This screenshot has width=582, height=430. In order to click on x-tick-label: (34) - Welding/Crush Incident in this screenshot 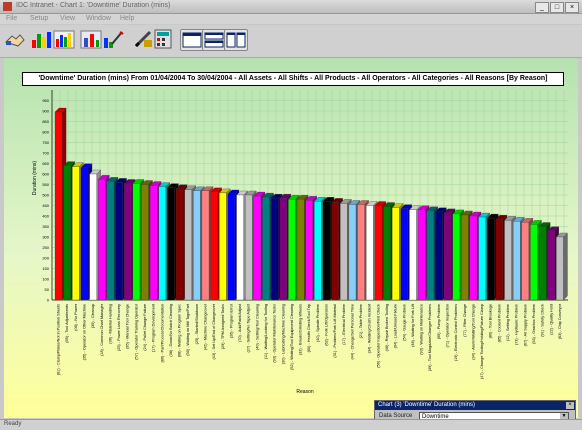, I will do `click(370, 328)`.